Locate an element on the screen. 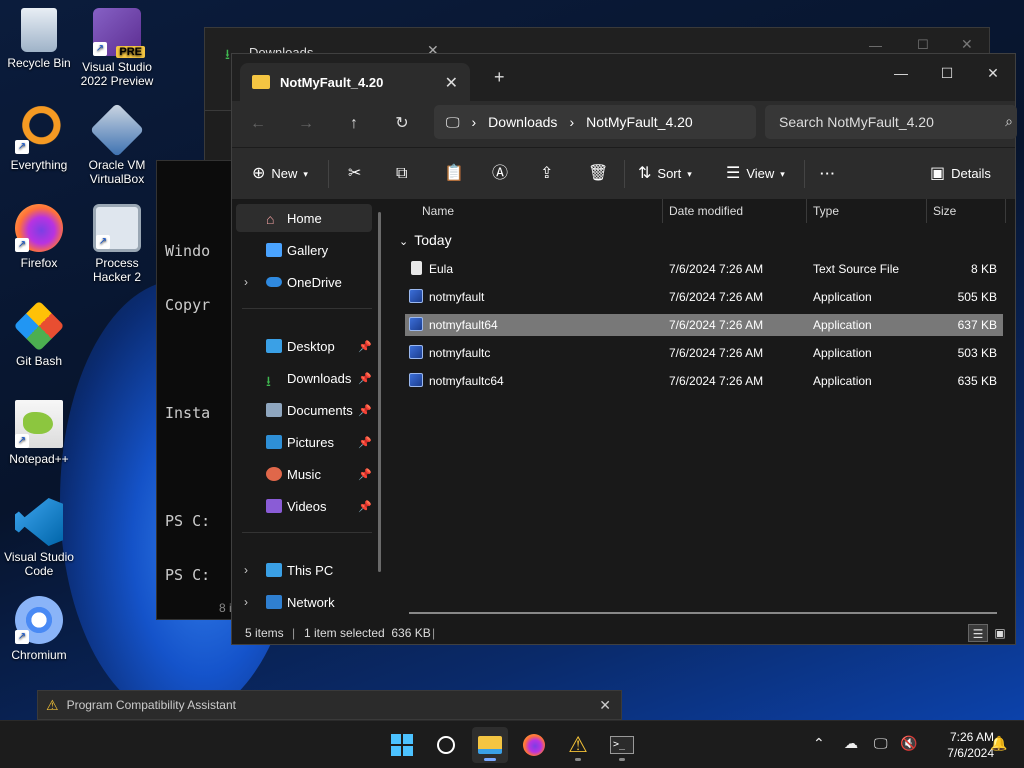 This screenshot has height=768, width=1024. details-view-toggle: ☰ is located at coordinates (978, 633).